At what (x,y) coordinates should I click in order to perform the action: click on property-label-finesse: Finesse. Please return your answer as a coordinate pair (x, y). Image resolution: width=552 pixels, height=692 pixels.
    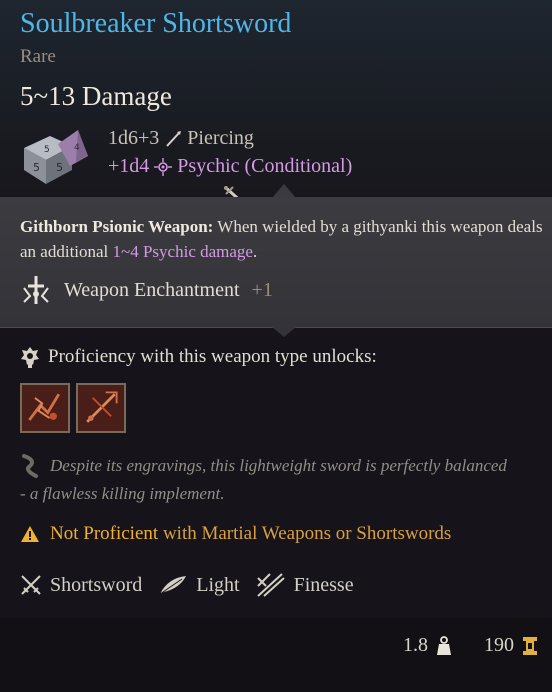
    Looking at the image, I should click on (323, 584).